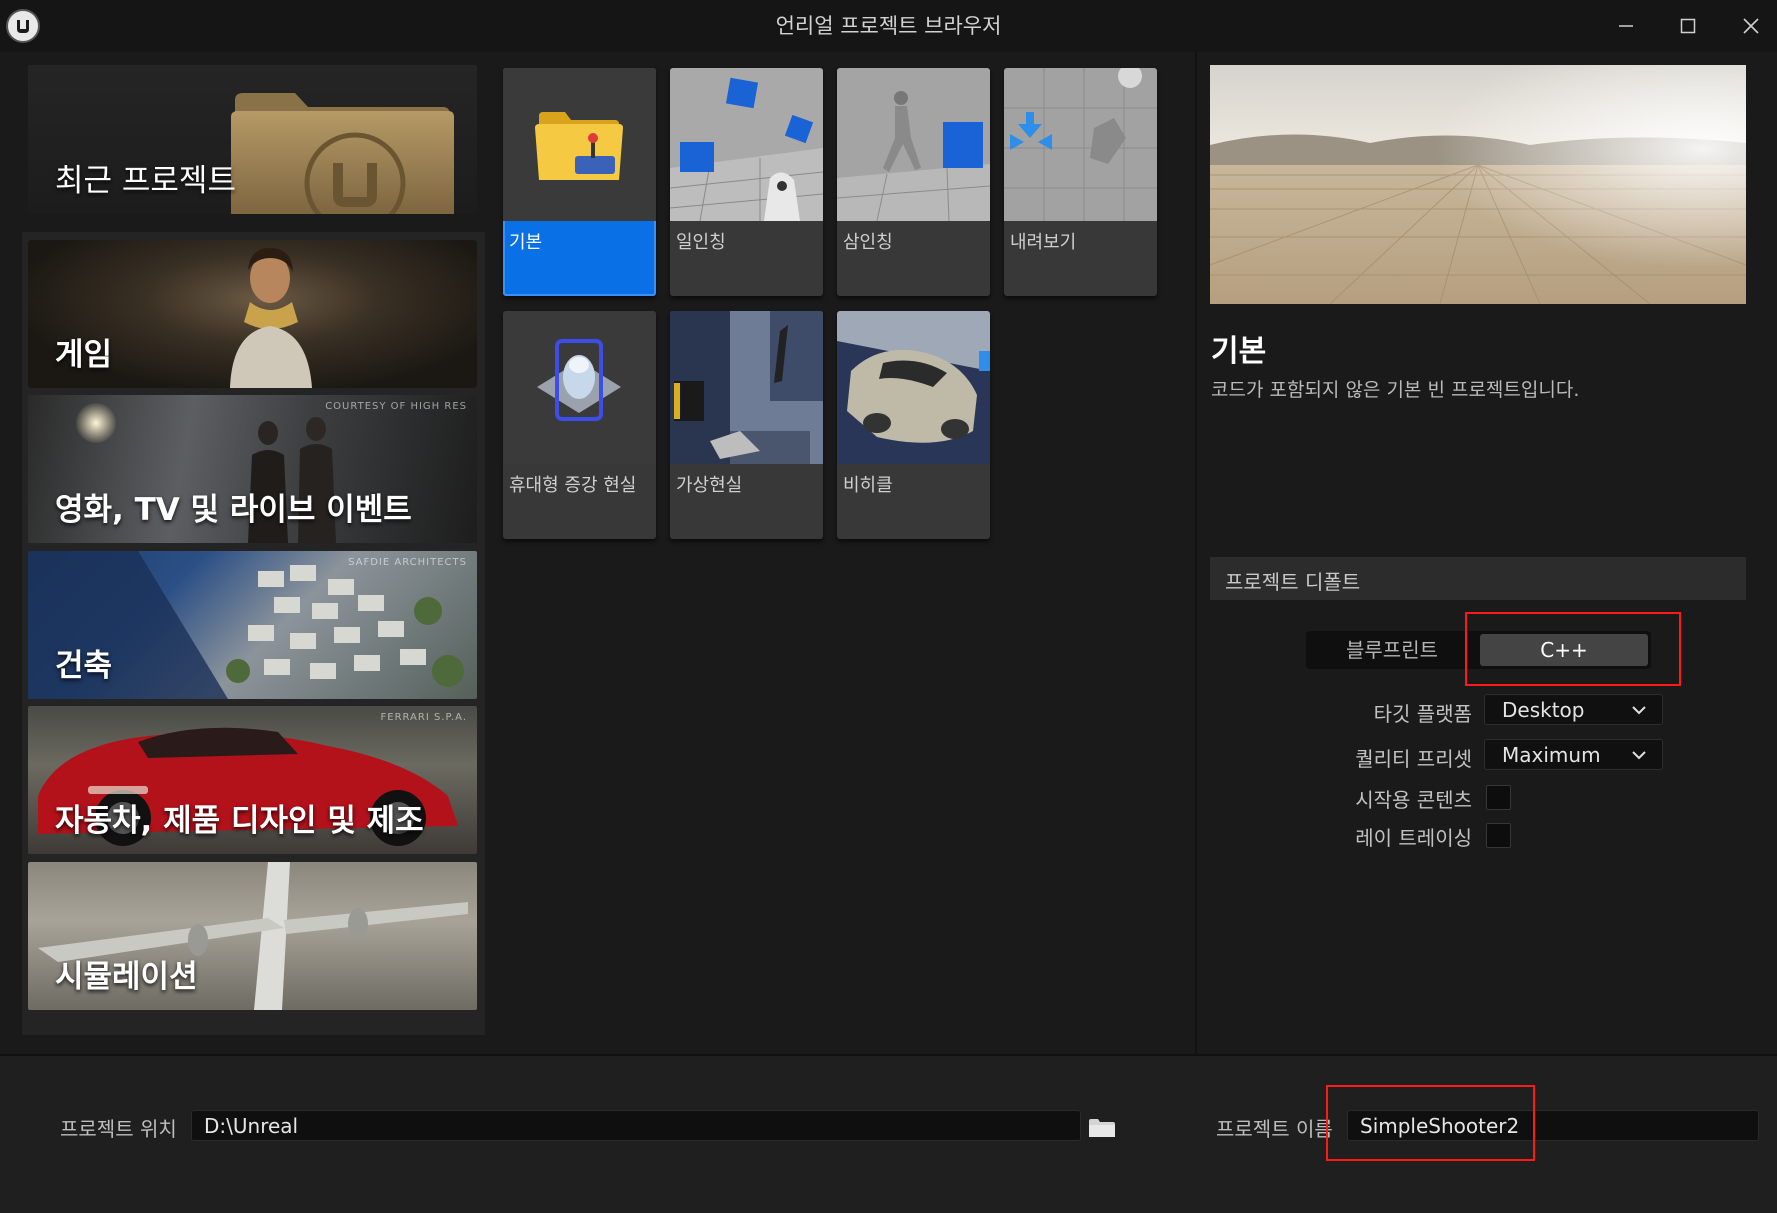 This screenshot has height=1213, width=1777. What do you see at coordinates (579, 387) in the screenshot?
I see `handheld-ar-thumbnail` at bounding box center [579, 387].